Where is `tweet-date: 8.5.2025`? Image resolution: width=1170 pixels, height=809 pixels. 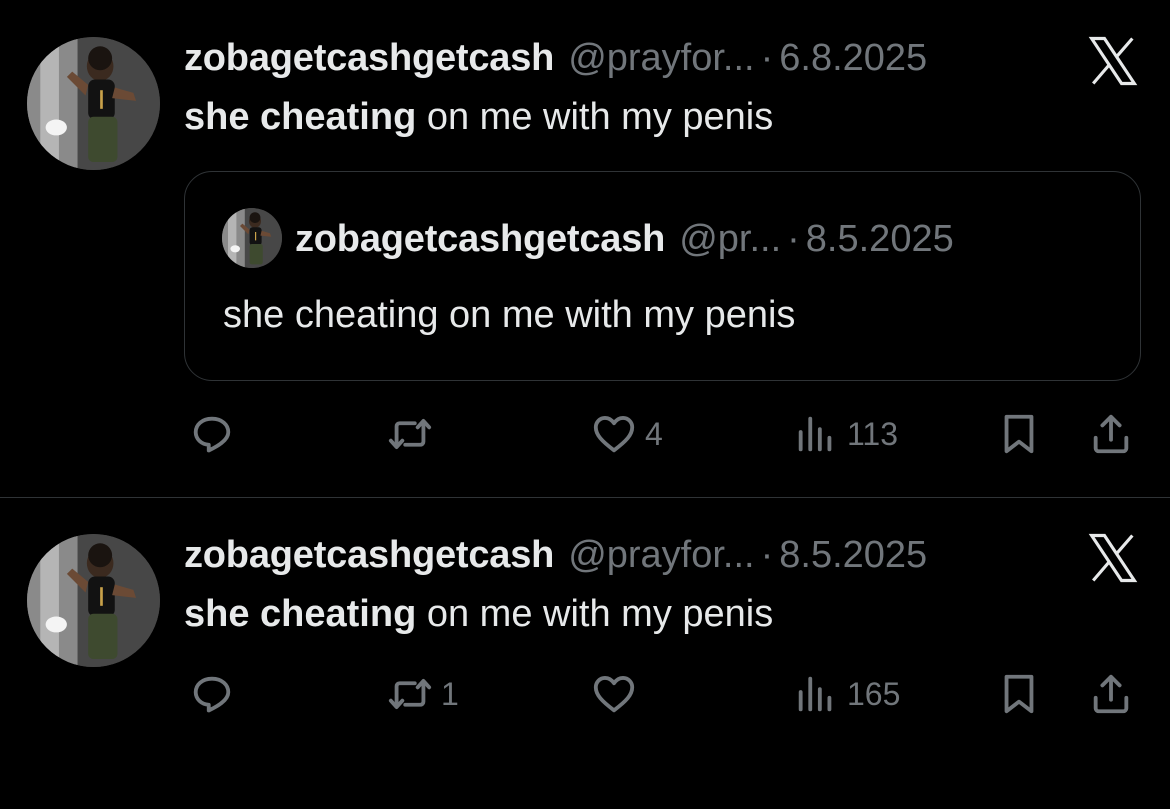
tweet-date: 8.5.2025 is located at coordinates (853, 555).